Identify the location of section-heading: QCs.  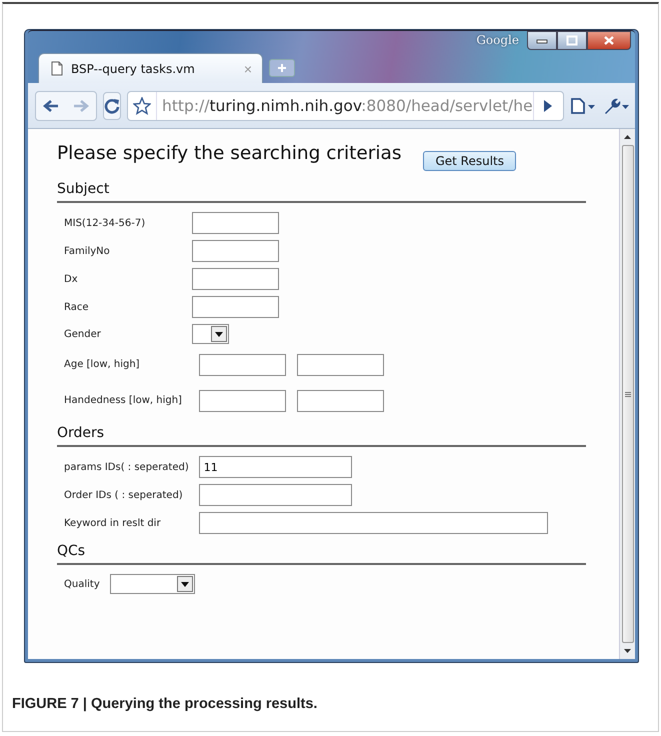
(321, 554).